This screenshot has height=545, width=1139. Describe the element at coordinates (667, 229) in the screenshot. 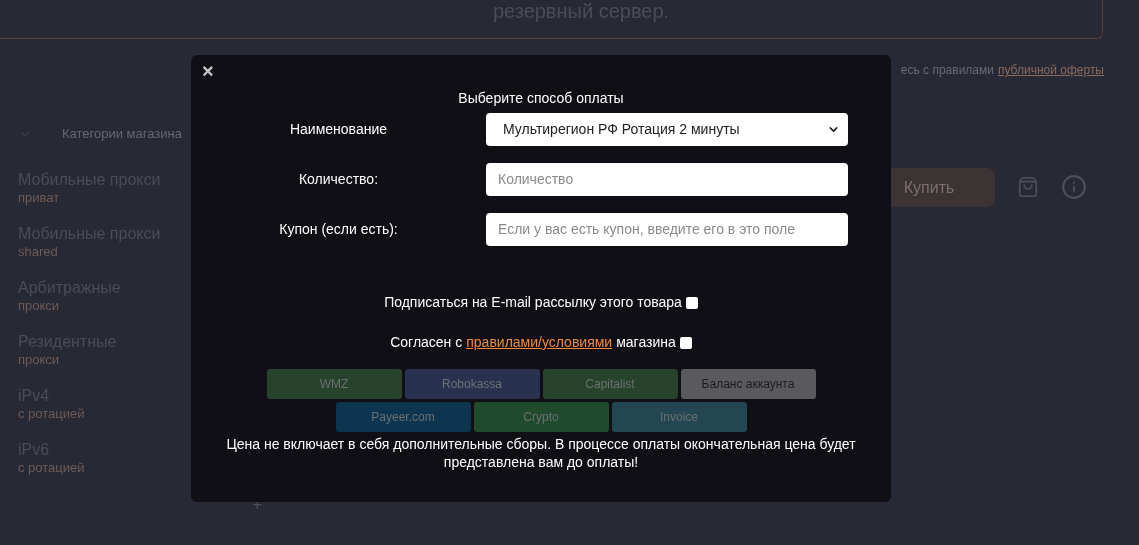

I see `text-input: Если у вас есть купон, введите его в это поле` at that location.